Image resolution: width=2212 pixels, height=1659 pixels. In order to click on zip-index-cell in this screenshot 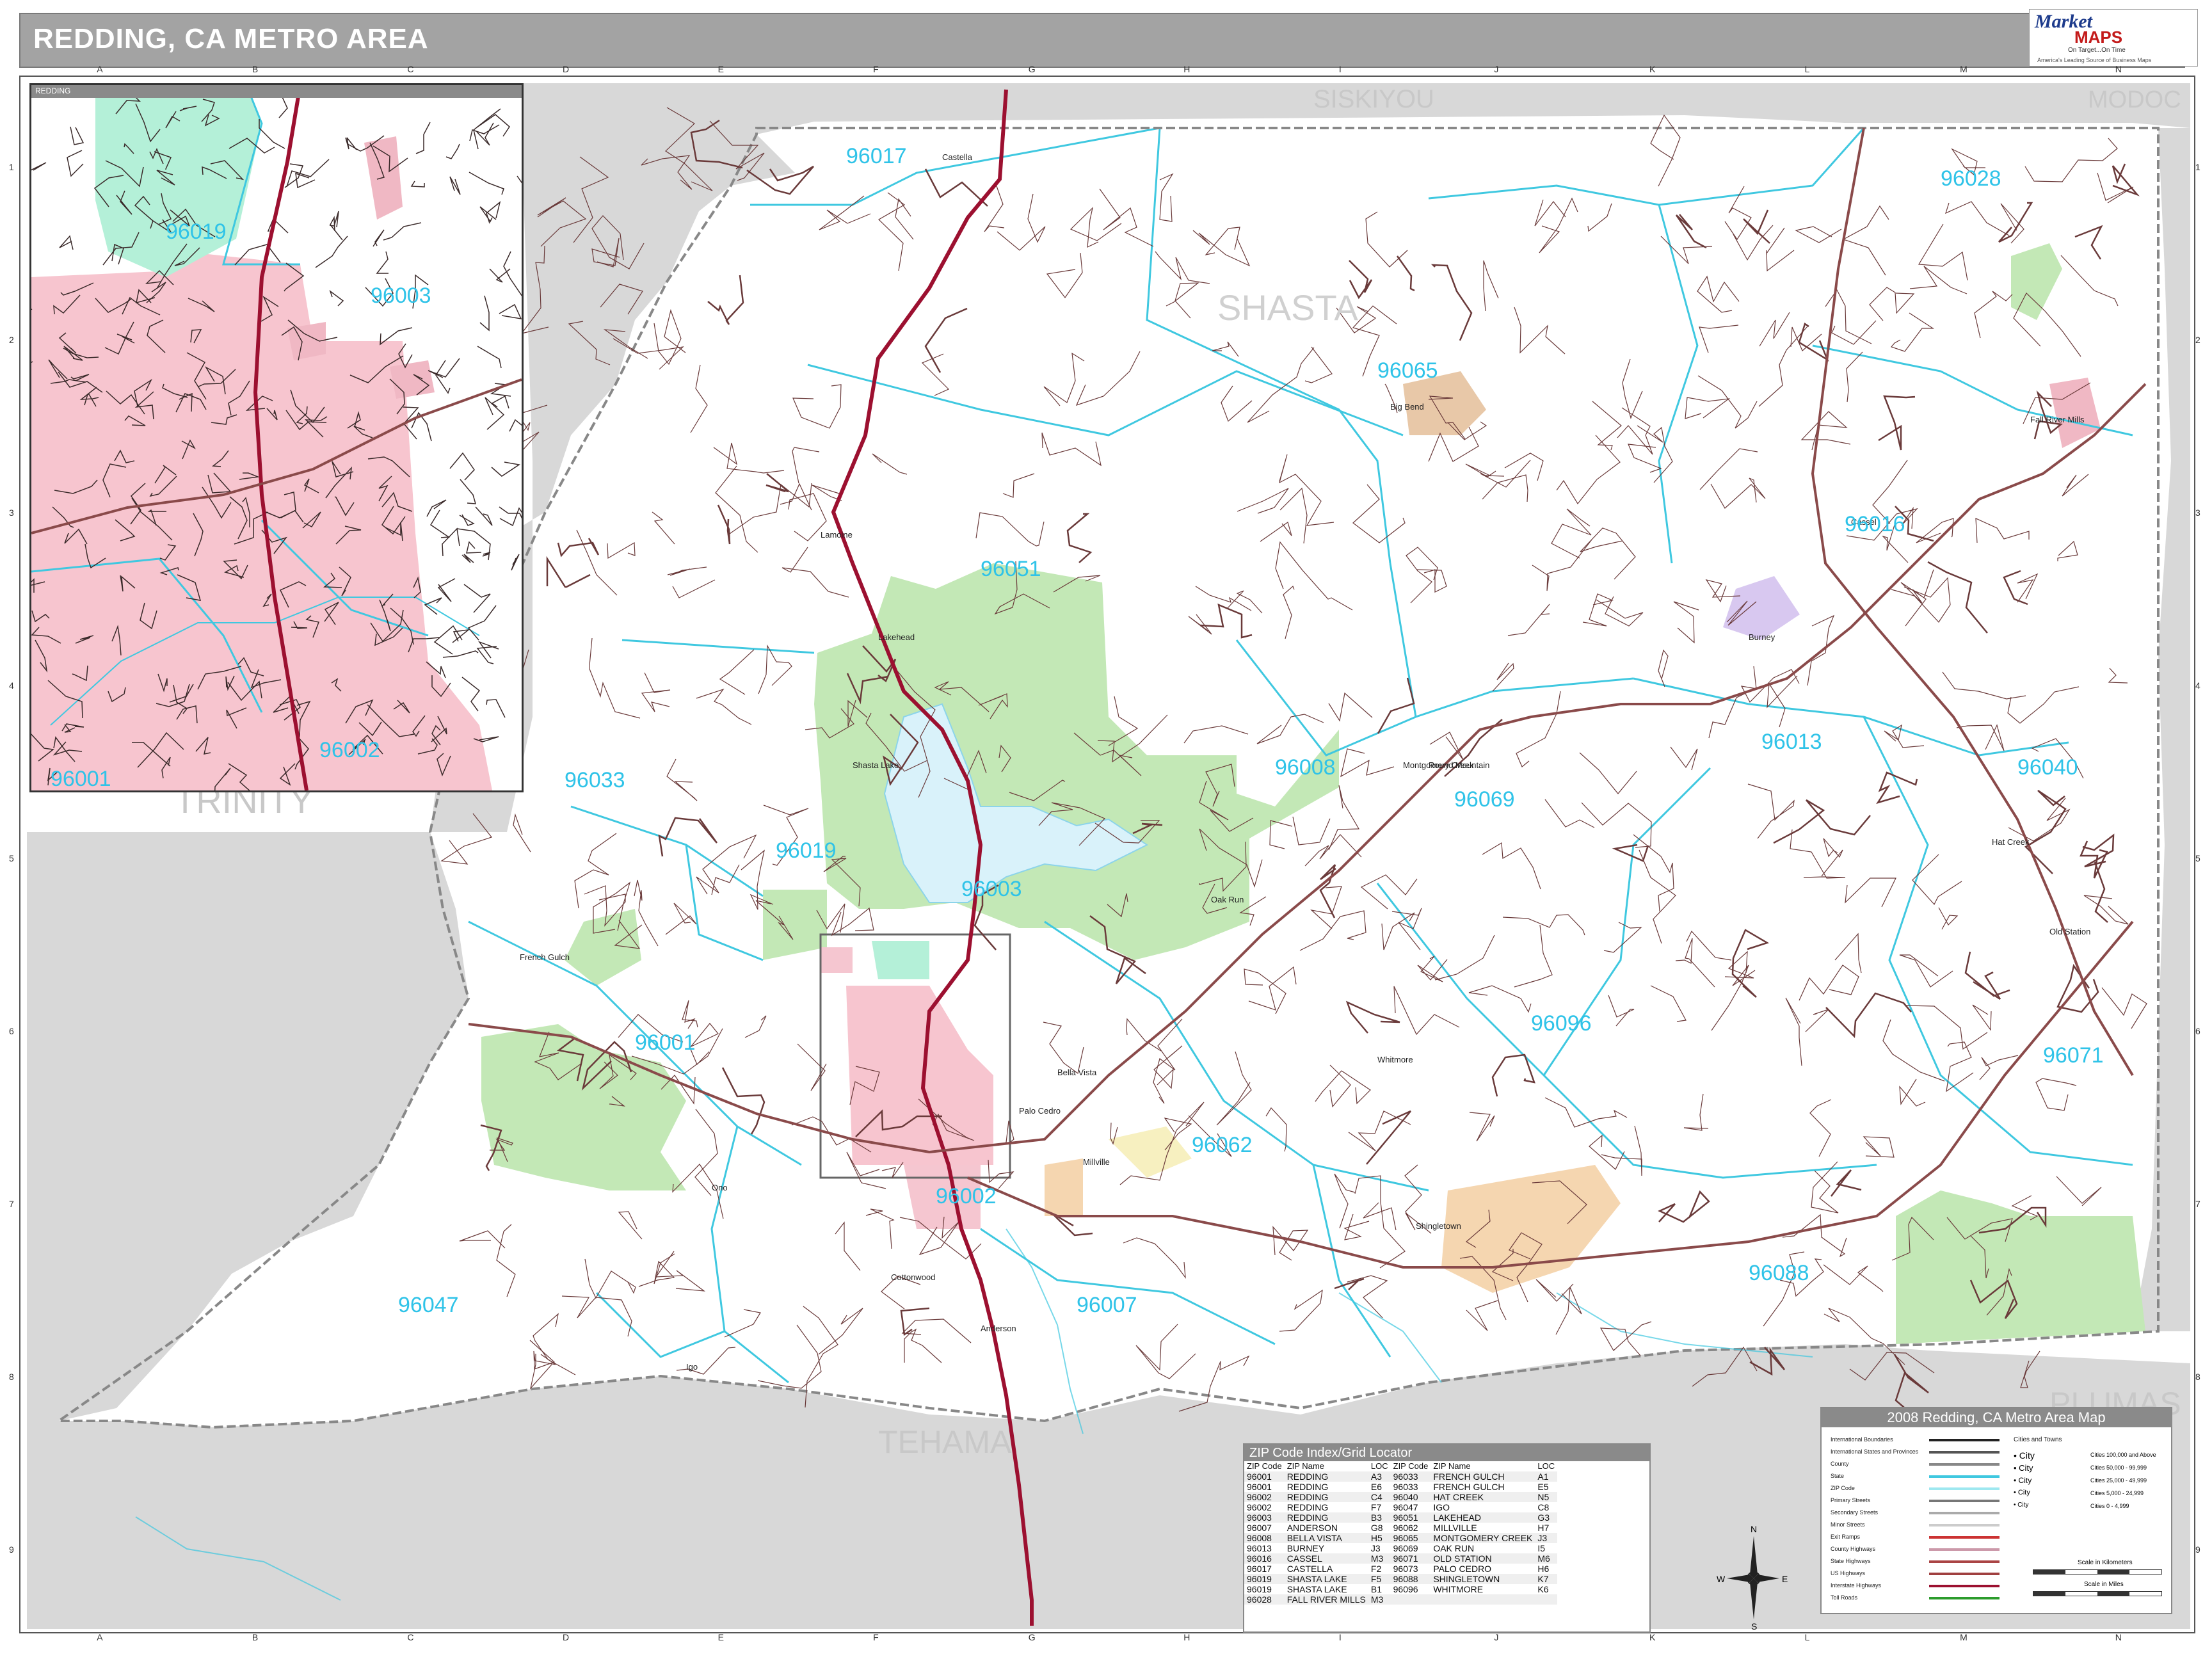, I will do `click(1483, 1599)`.